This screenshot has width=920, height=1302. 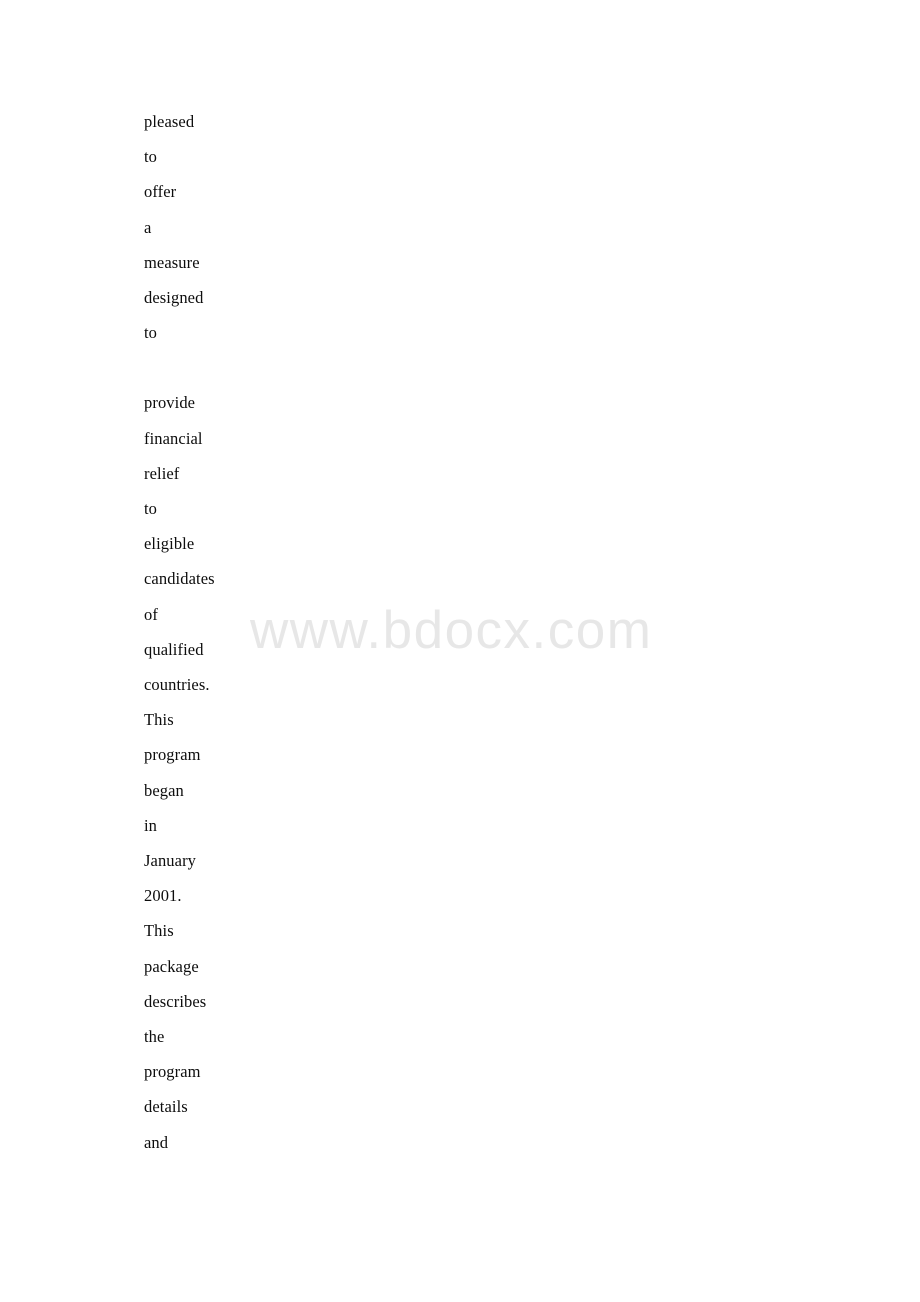 What do you see at coordinates (154, 1037) in the screenshot?
I see `text-line: the` at bounding box center [154, 1037].